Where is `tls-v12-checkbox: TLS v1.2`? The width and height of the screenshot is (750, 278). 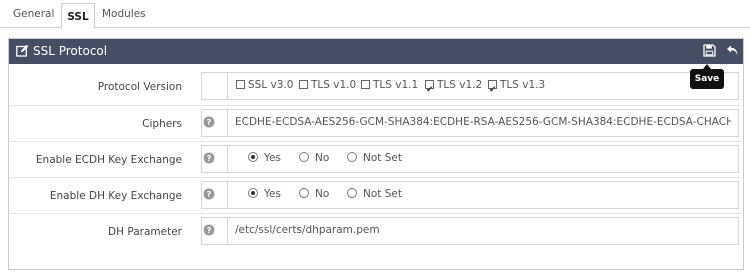
tls-v12-checkbox: TLS v1.2 is located at coordinates (454, 87).